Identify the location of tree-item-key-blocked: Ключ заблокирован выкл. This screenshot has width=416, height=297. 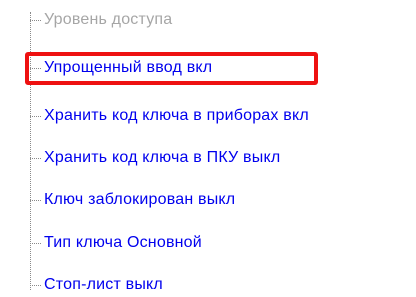
(132, 200).